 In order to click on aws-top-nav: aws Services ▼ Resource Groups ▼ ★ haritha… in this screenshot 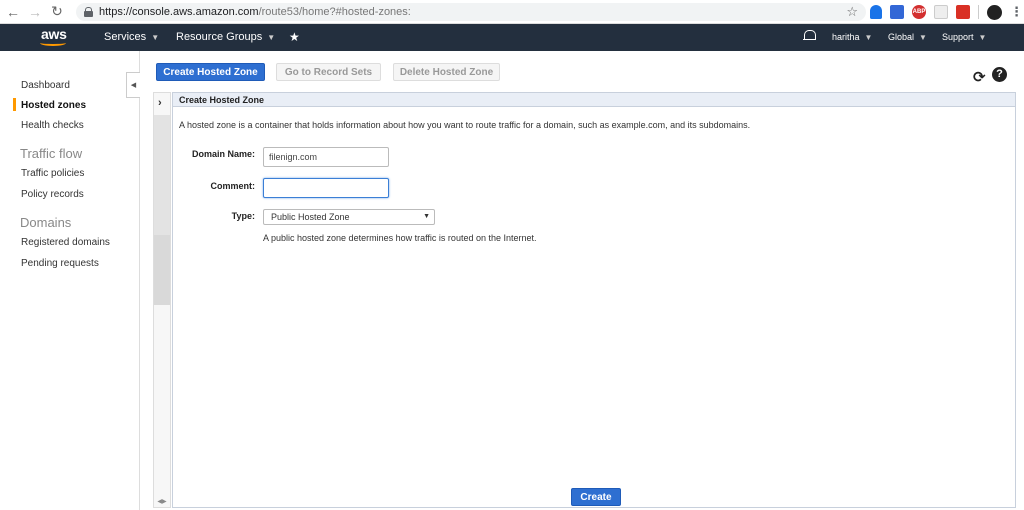, I will do `click(512, 37)`.